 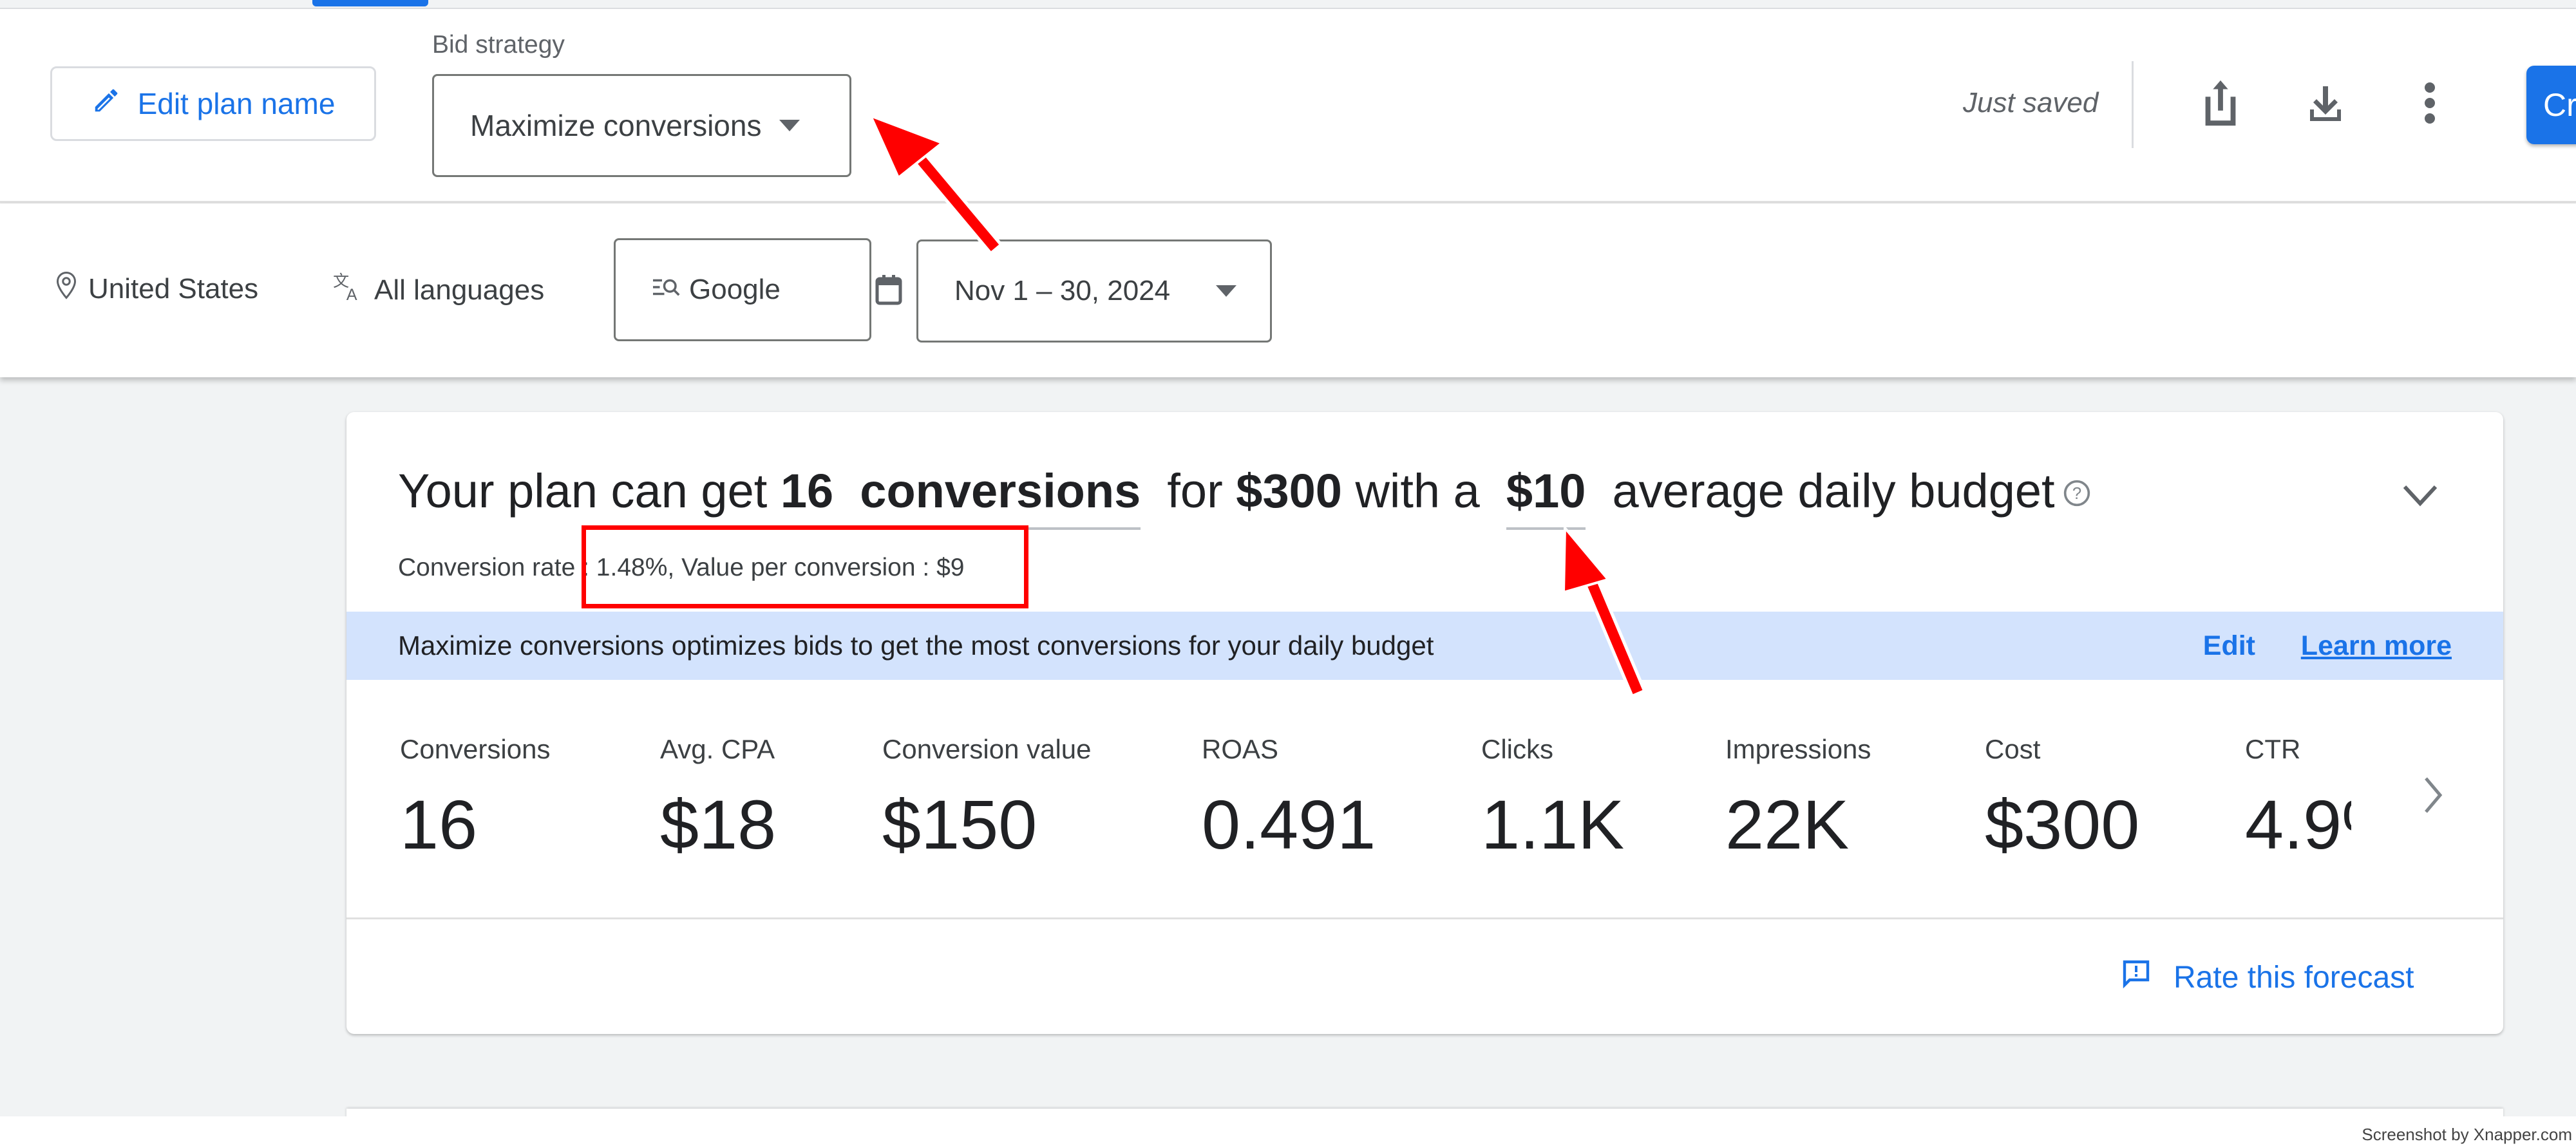 What do you see at coordinates (935, 184) in the screenshot?
I see `annotation-arrow-bid-strategy` at bounding box center [935, 184].